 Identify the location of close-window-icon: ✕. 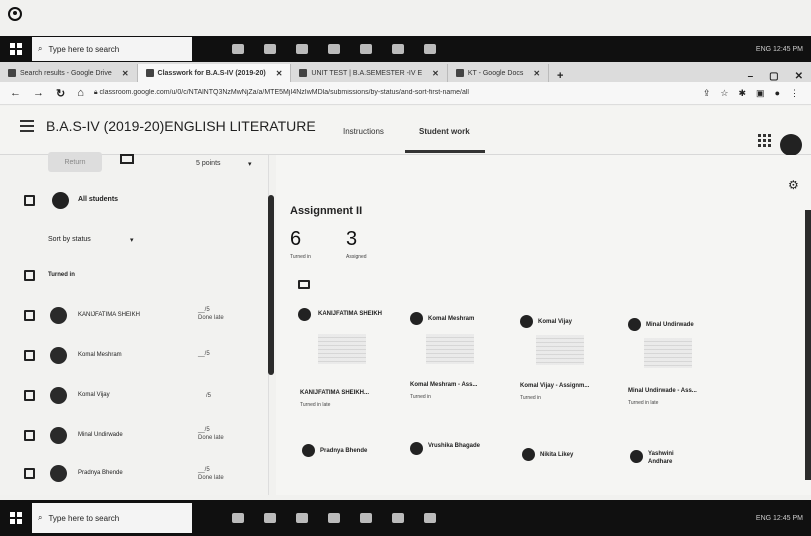
(799, 76).